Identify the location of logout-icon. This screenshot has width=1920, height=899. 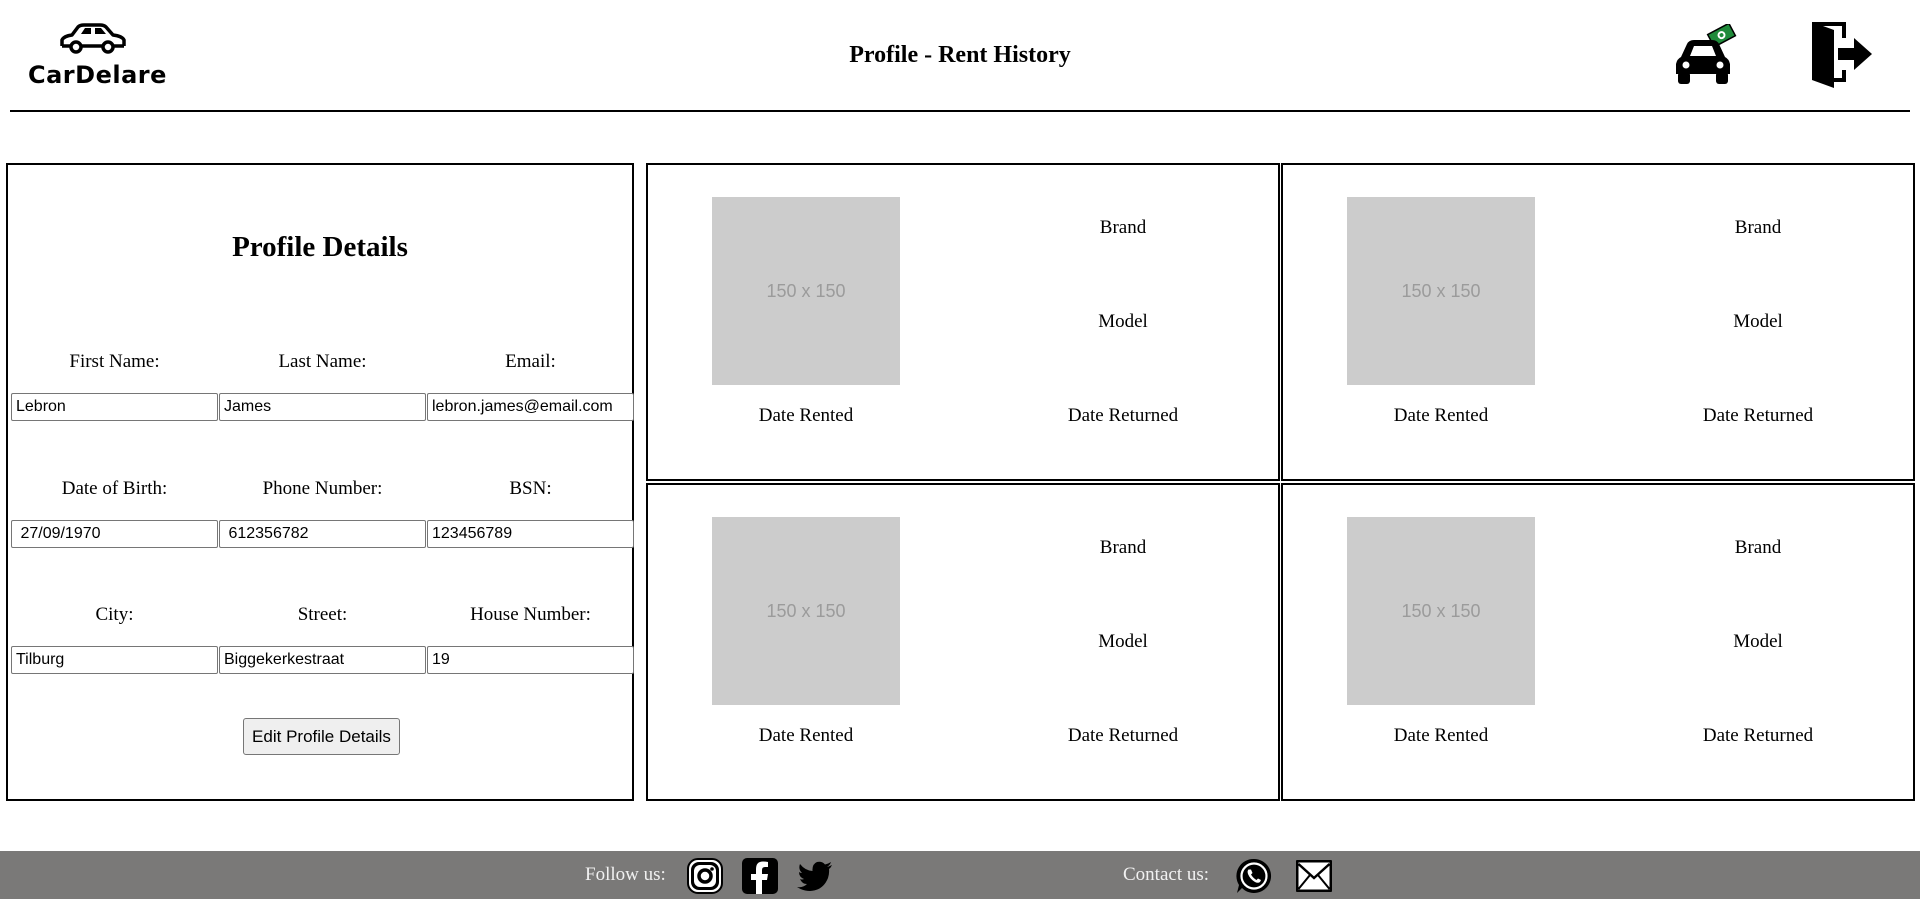
(1842, 54).